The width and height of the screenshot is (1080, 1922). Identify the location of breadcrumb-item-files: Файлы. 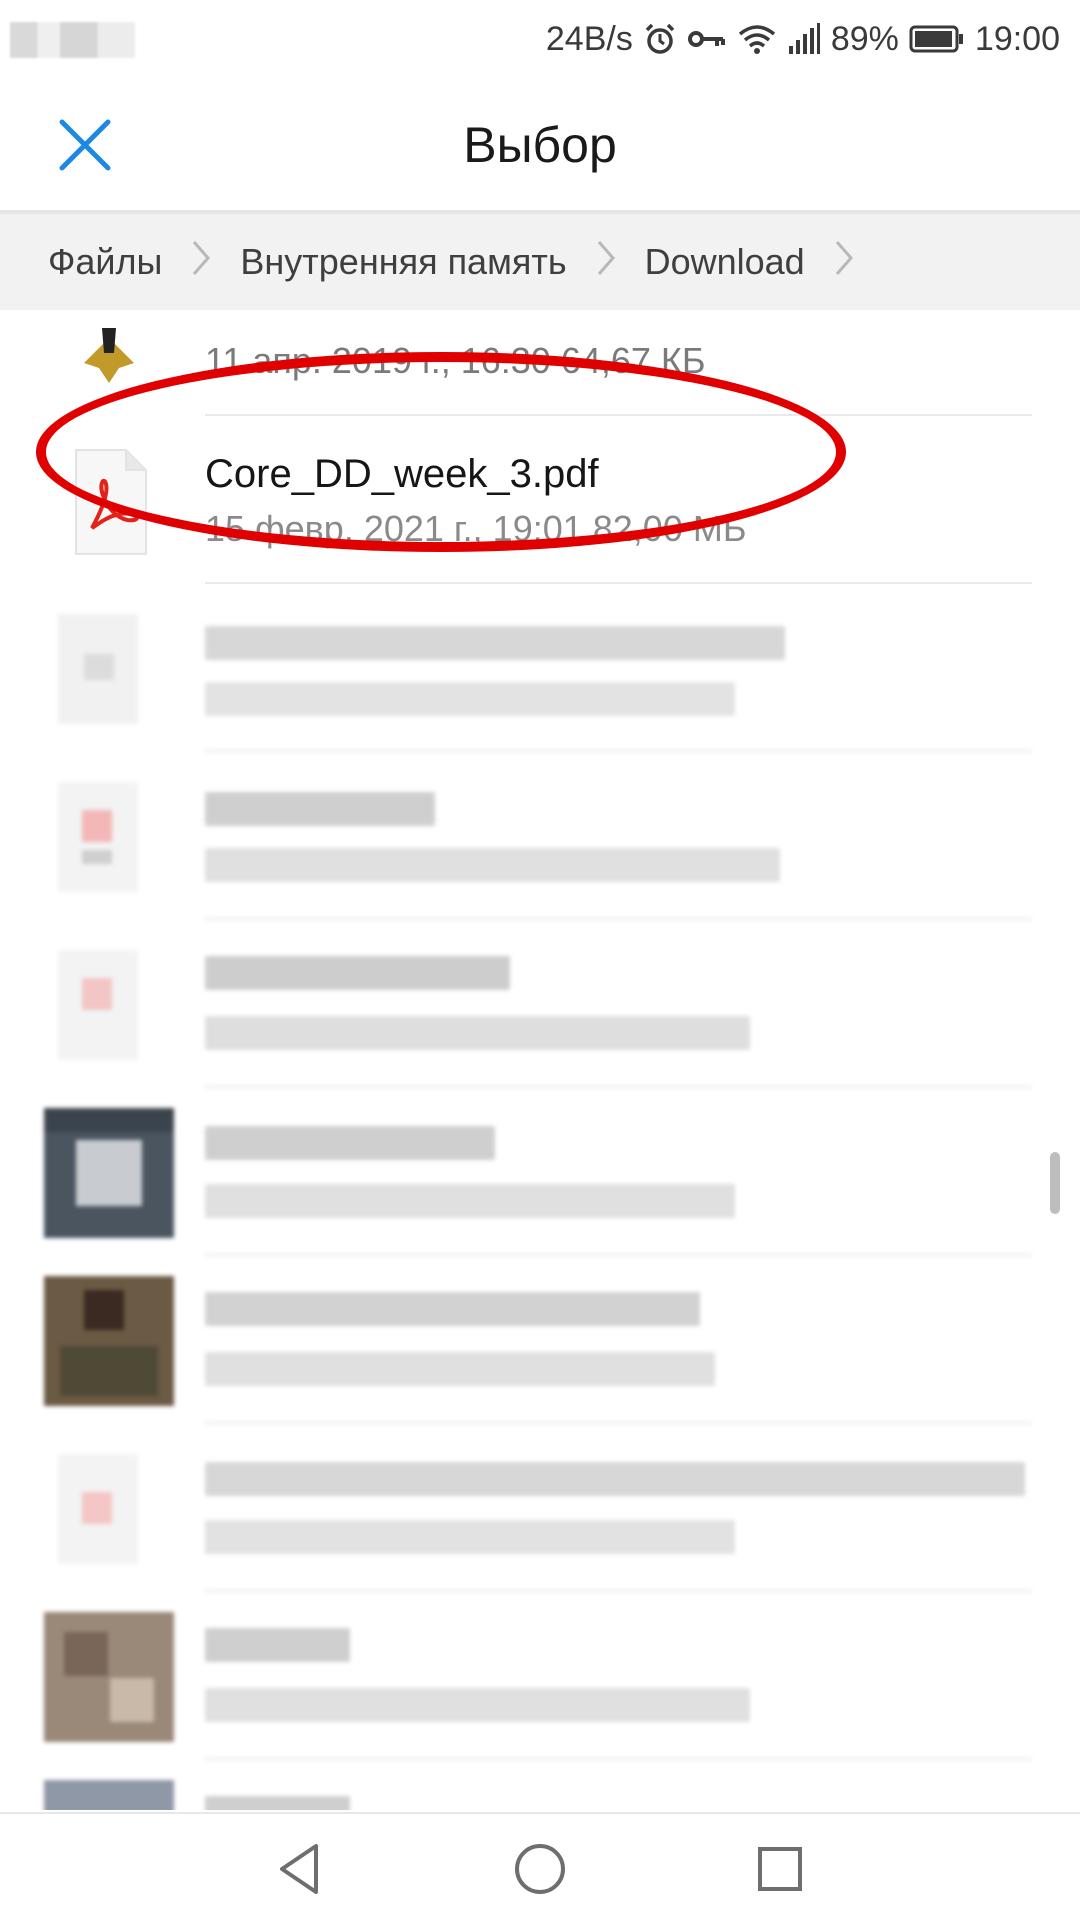
(105, 262).